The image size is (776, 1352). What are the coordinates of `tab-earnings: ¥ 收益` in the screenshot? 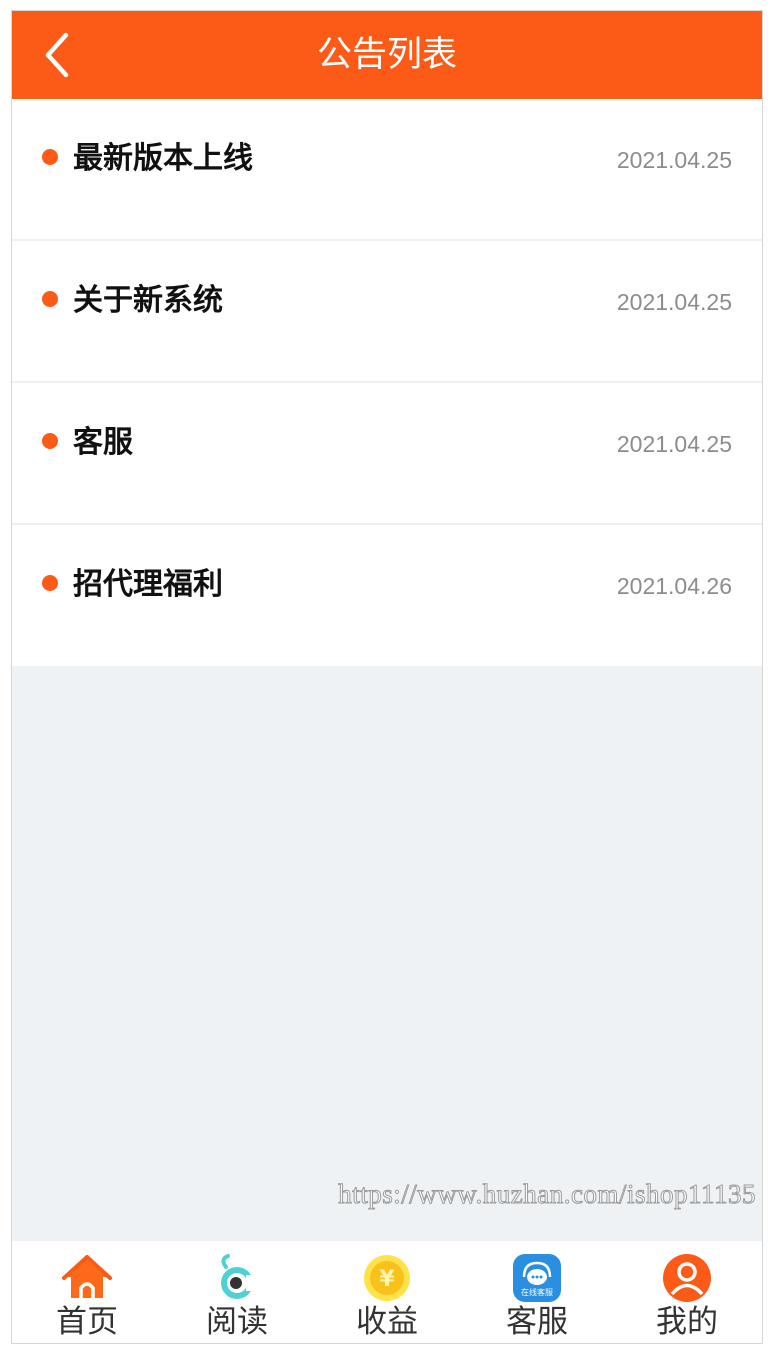 It's located at (387, 1292).